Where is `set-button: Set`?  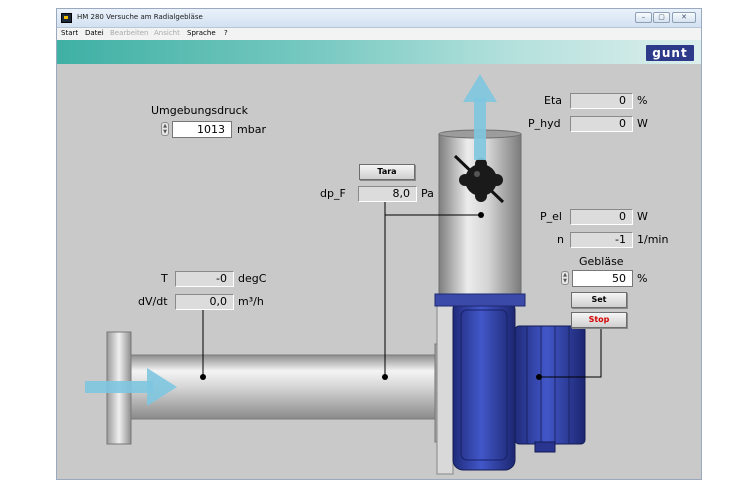
set-button: Set is located at coordinates (599, 300).